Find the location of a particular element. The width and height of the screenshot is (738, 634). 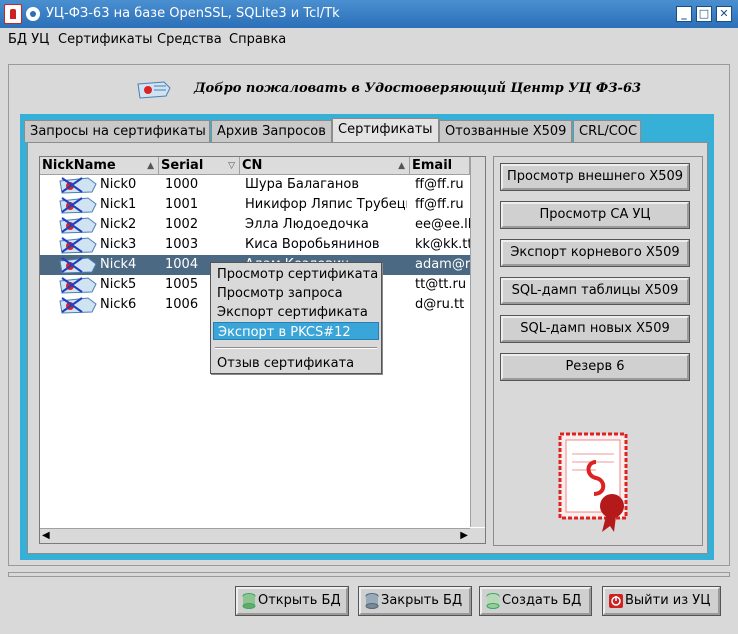

cell-cn: Киса Воробьянинов is located at coordinates (312, 244).